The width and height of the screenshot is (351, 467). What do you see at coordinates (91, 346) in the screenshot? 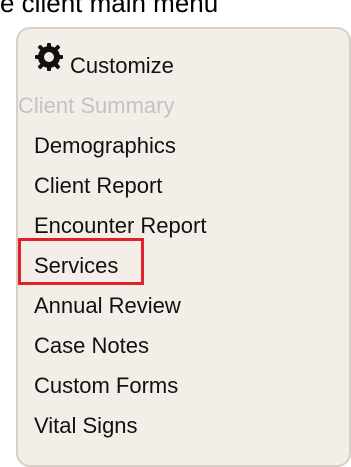
I see `menu-item-case-notes: Case Notes` at bounding box center [91, 346].